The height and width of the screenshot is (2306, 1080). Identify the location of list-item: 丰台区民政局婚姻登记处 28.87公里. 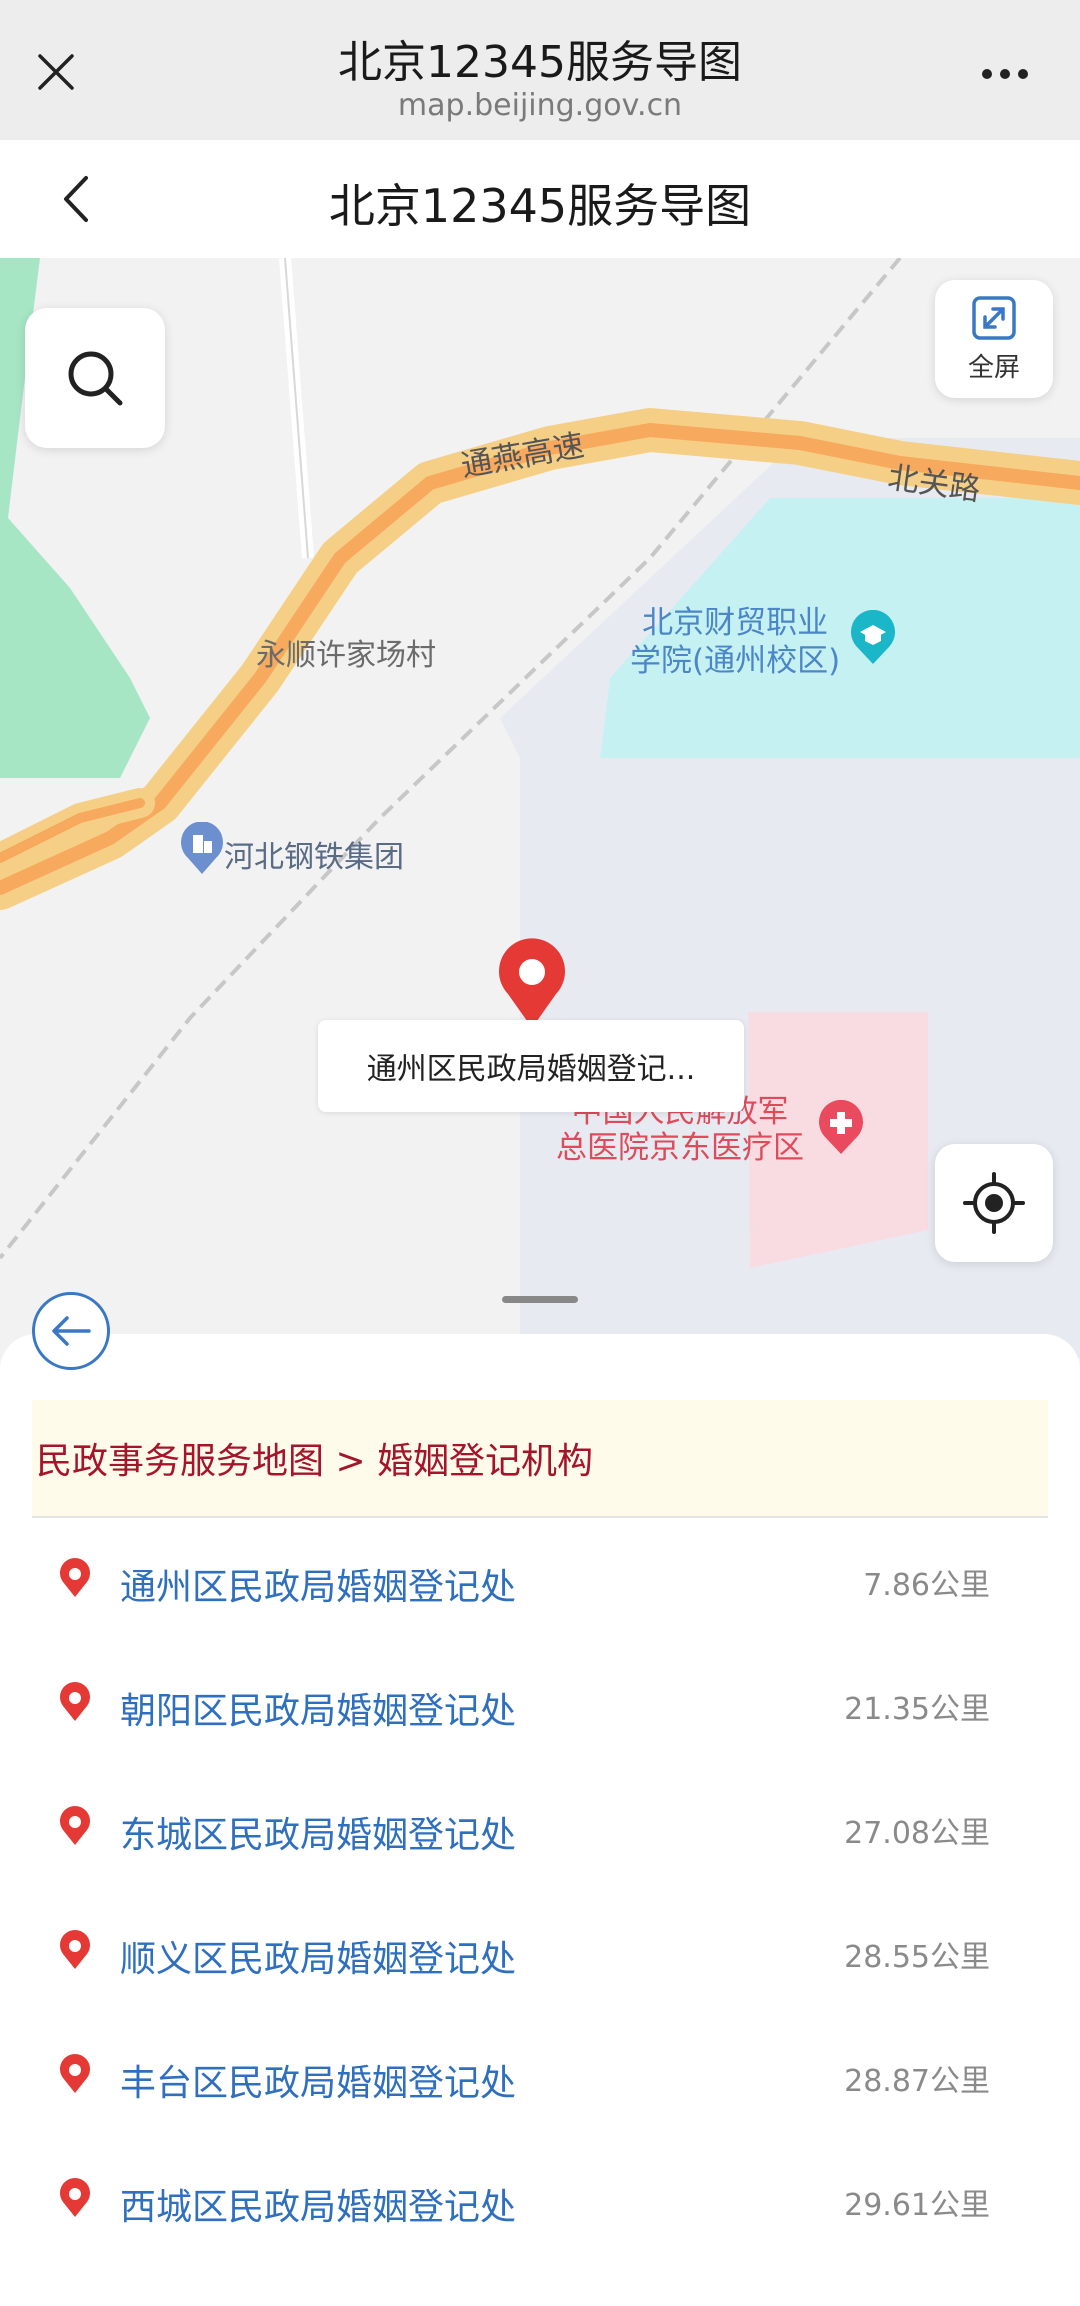
(540, 2076).